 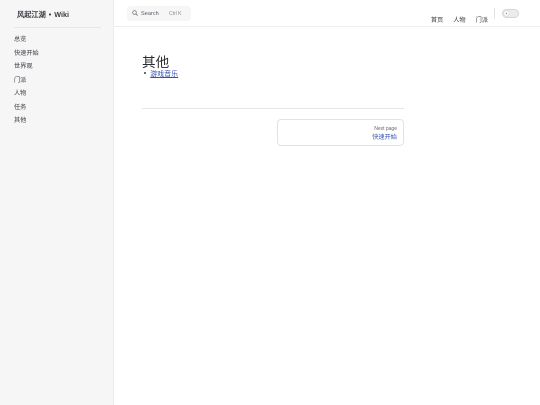 I want to click on search-icon, so click(x=135, y=13).